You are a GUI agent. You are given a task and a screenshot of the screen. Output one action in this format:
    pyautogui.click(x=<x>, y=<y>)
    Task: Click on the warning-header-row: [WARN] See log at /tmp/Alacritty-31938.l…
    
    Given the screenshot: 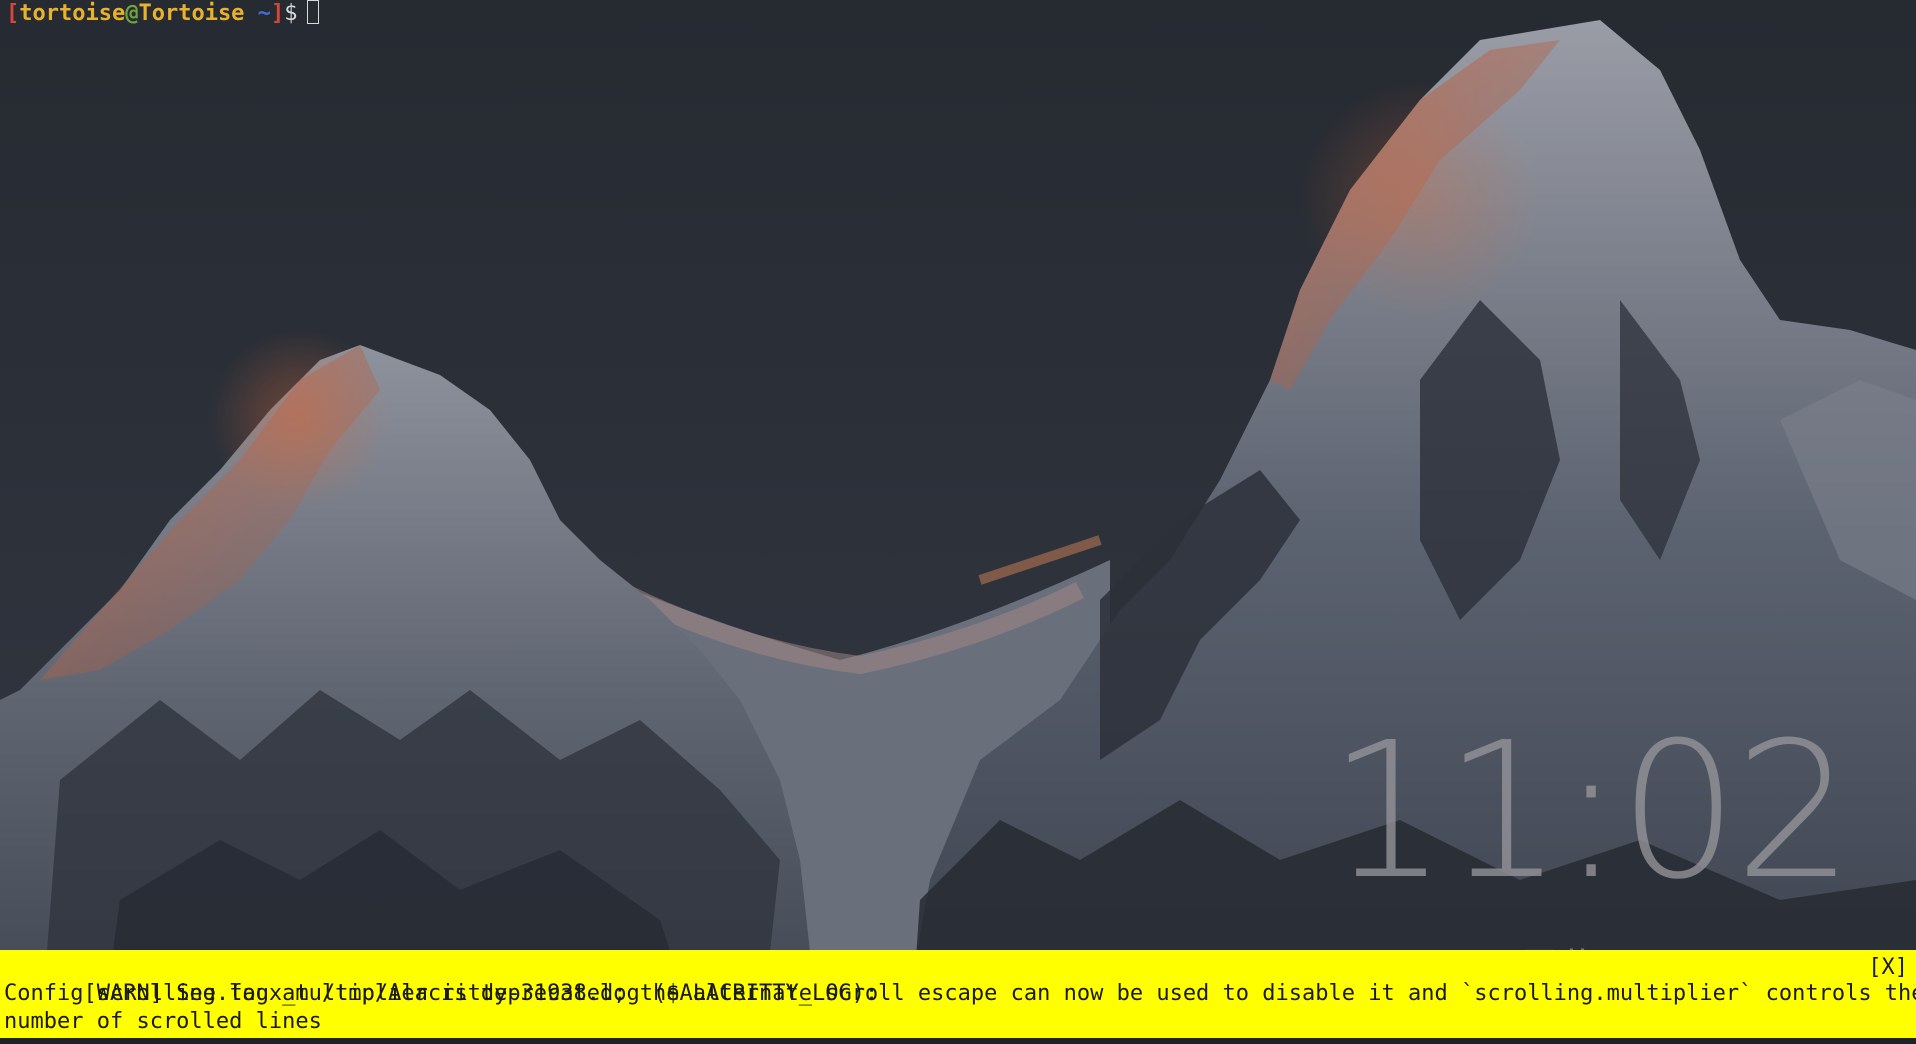 What is the action you would take?
    pyautogui.click(x=958, y=979)
    